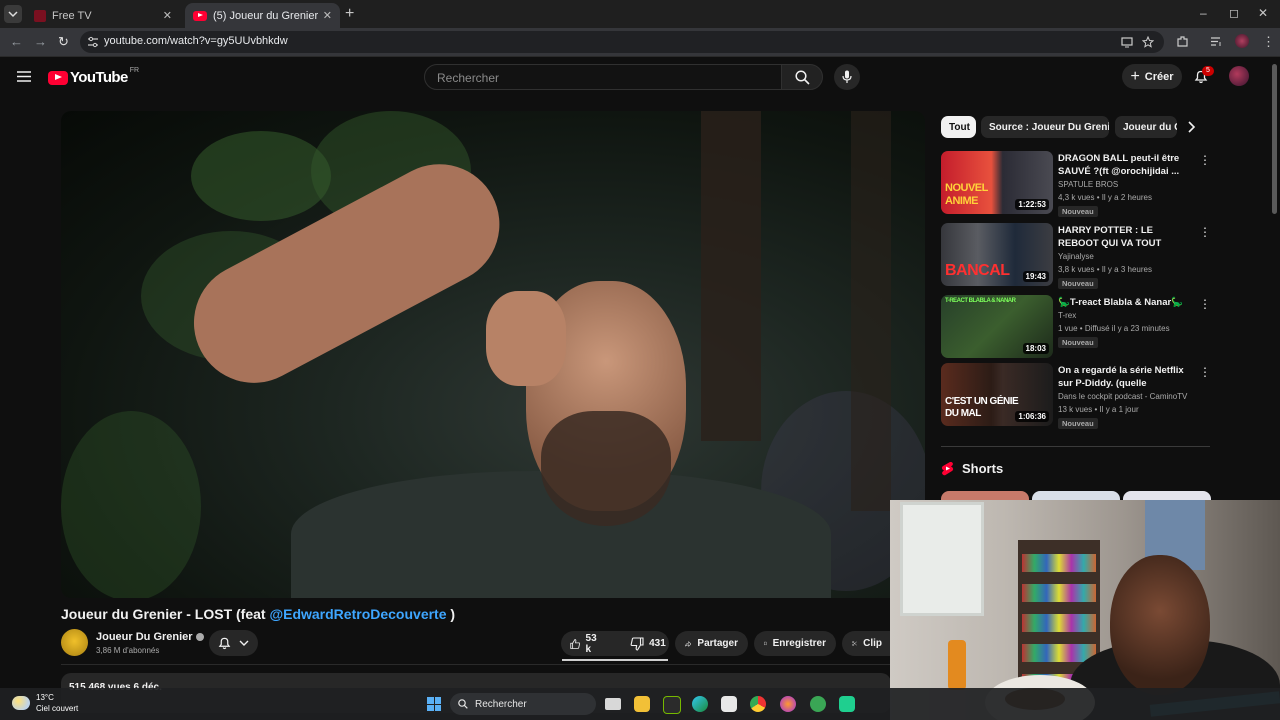 This screenshot has height=720, width=1280. Describe the element at coordinates (63, 42) in the screenshot. I see `reload-icon: ↻` at that location.